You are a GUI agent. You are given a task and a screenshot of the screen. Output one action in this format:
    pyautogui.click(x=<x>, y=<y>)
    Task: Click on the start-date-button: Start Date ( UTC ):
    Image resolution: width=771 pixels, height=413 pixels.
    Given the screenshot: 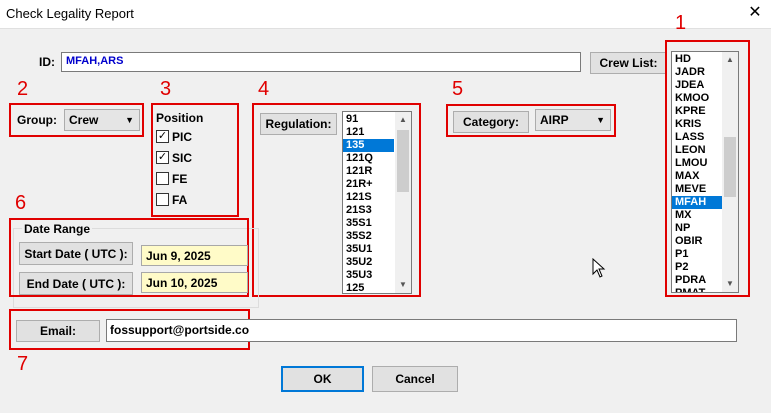 What is the action you would take?
    pyautogui.click(x=76, y=253)
    